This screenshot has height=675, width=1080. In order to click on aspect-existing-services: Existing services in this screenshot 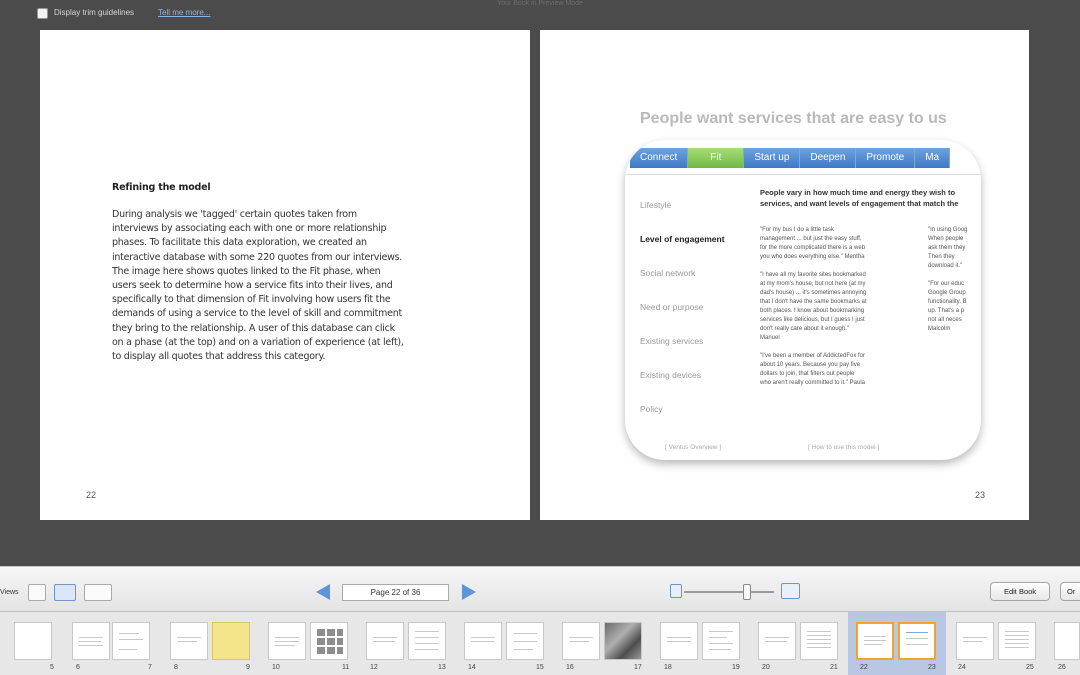, I will do `click(682, 353)`.